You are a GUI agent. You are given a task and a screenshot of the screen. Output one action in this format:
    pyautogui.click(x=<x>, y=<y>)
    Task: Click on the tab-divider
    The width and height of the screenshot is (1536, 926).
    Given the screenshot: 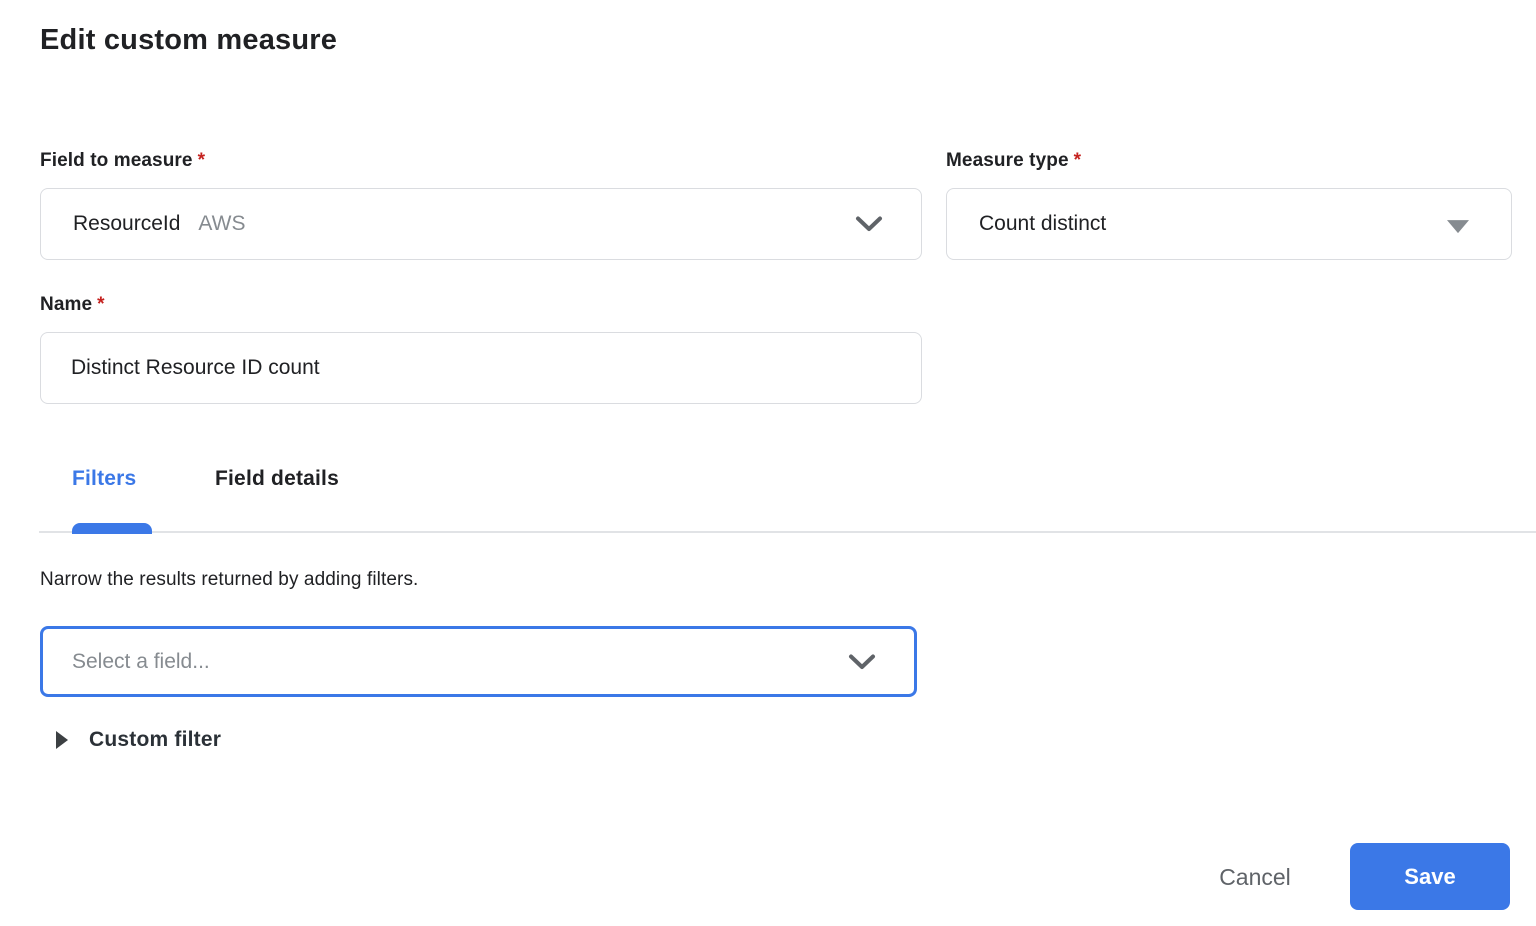 What is the action you would take?
    pyautogui.click(x=787, y=532)
    